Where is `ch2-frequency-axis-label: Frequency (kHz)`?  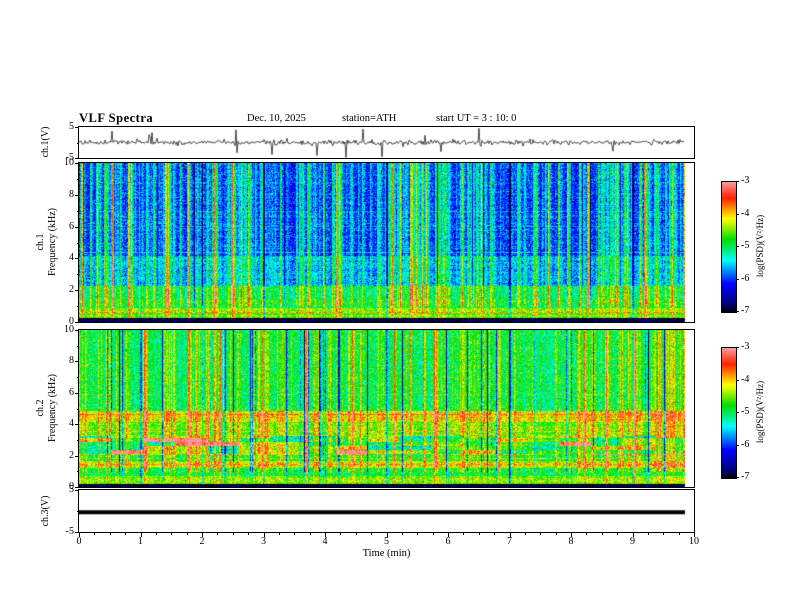
ch2-frequency-axis-label: Frequency (kHz) is located at coordinates (52, 408).